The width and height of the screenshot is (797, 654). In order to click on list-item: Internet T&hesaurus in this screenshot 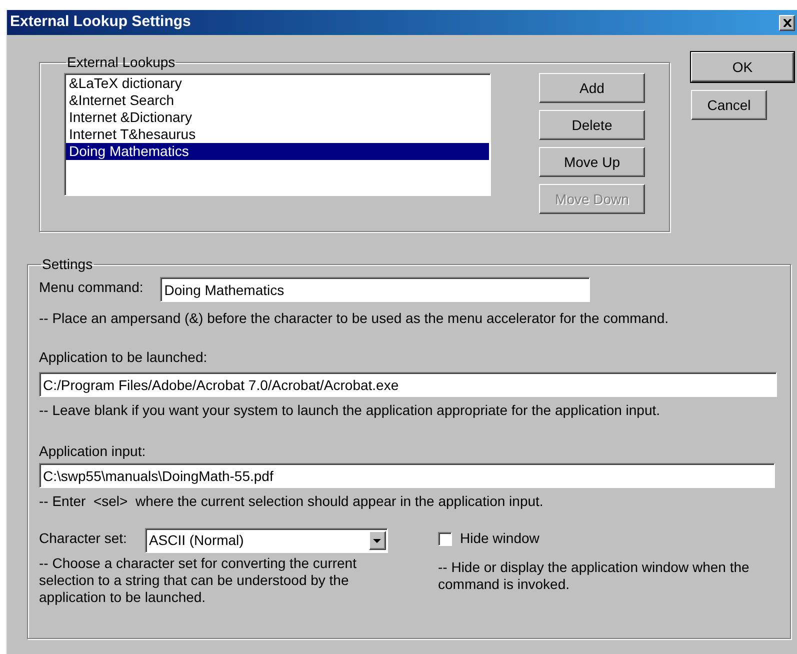, I will do `click(277, 134)`.